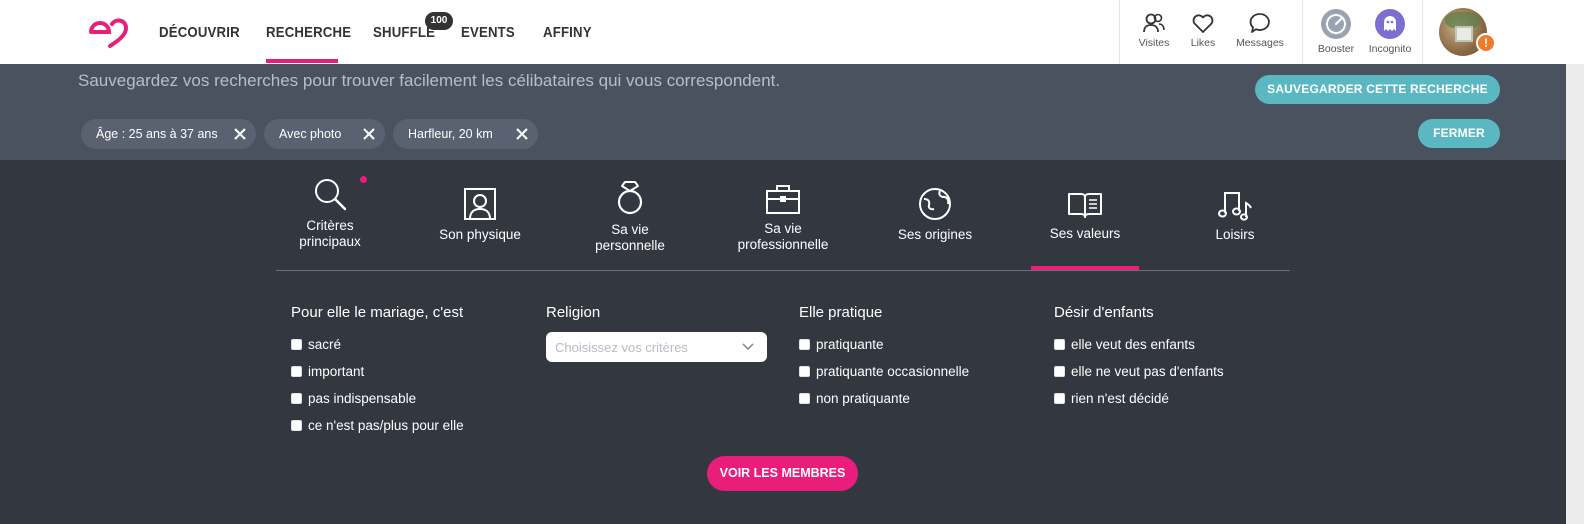  What do you see at coordinates (157, 134) in the screenshot?
I see `filter-chip-label: Âge : 25 ans à 37 ans` at bounding box center [157, 134].